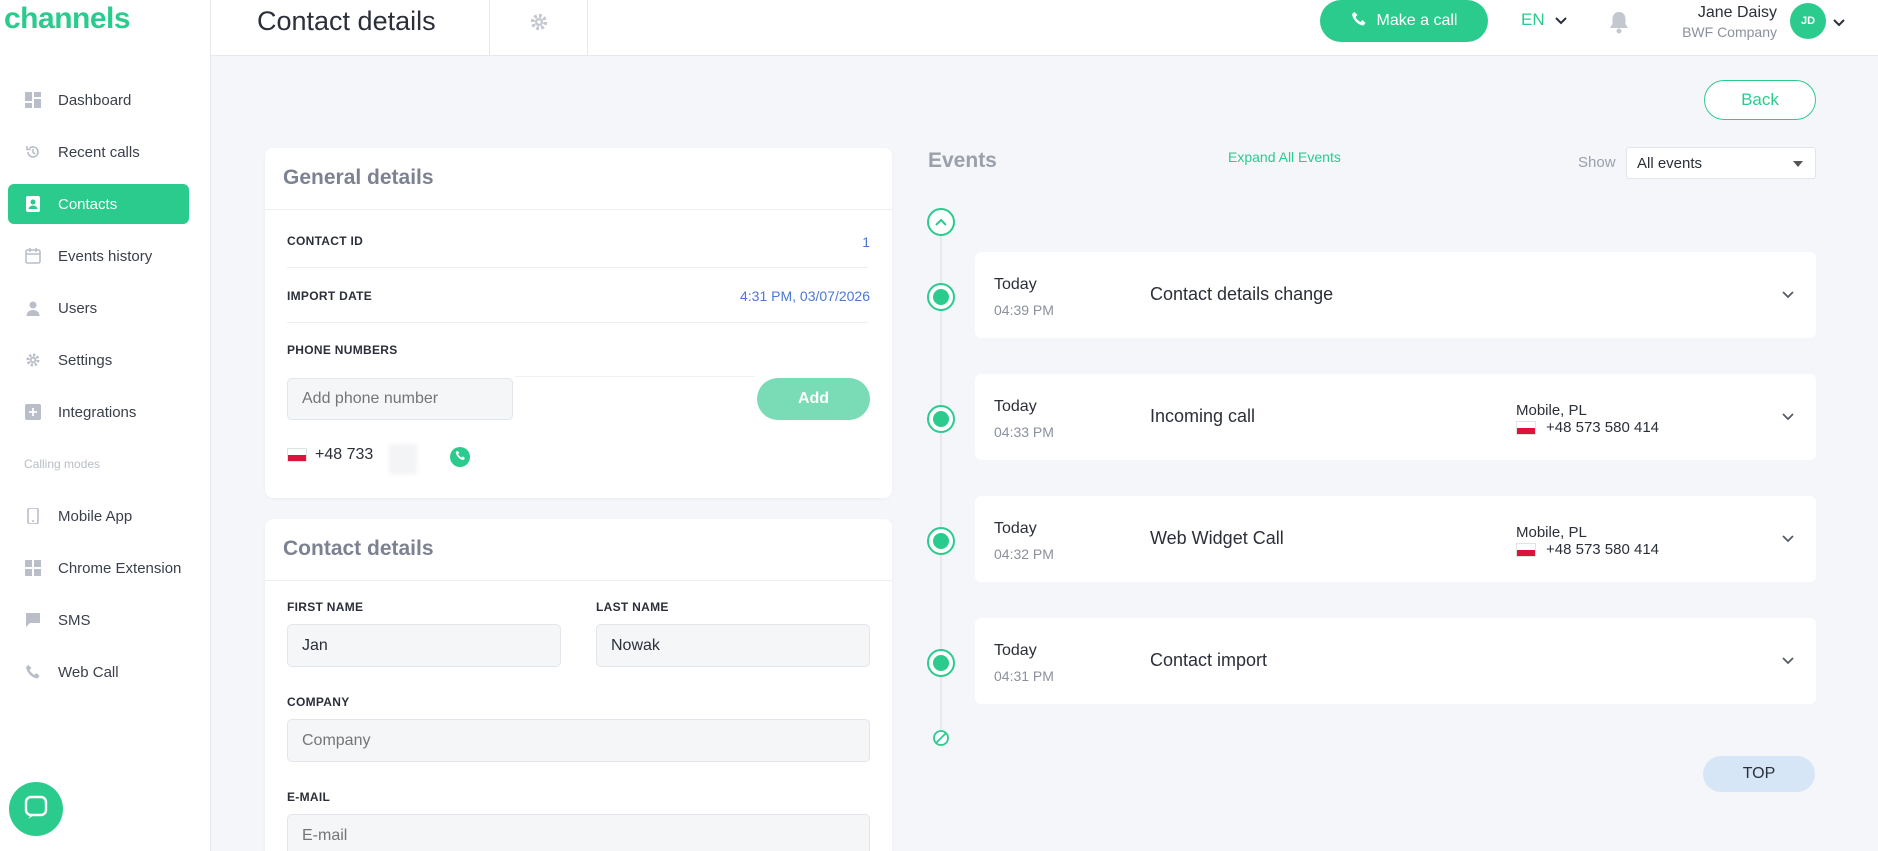 Image resolution: width=1878 pixels, height=851 pixels. Describe the element at coordinates (78, 308) in the screenshot. I see `sidebar-item-label: Users` at that location.